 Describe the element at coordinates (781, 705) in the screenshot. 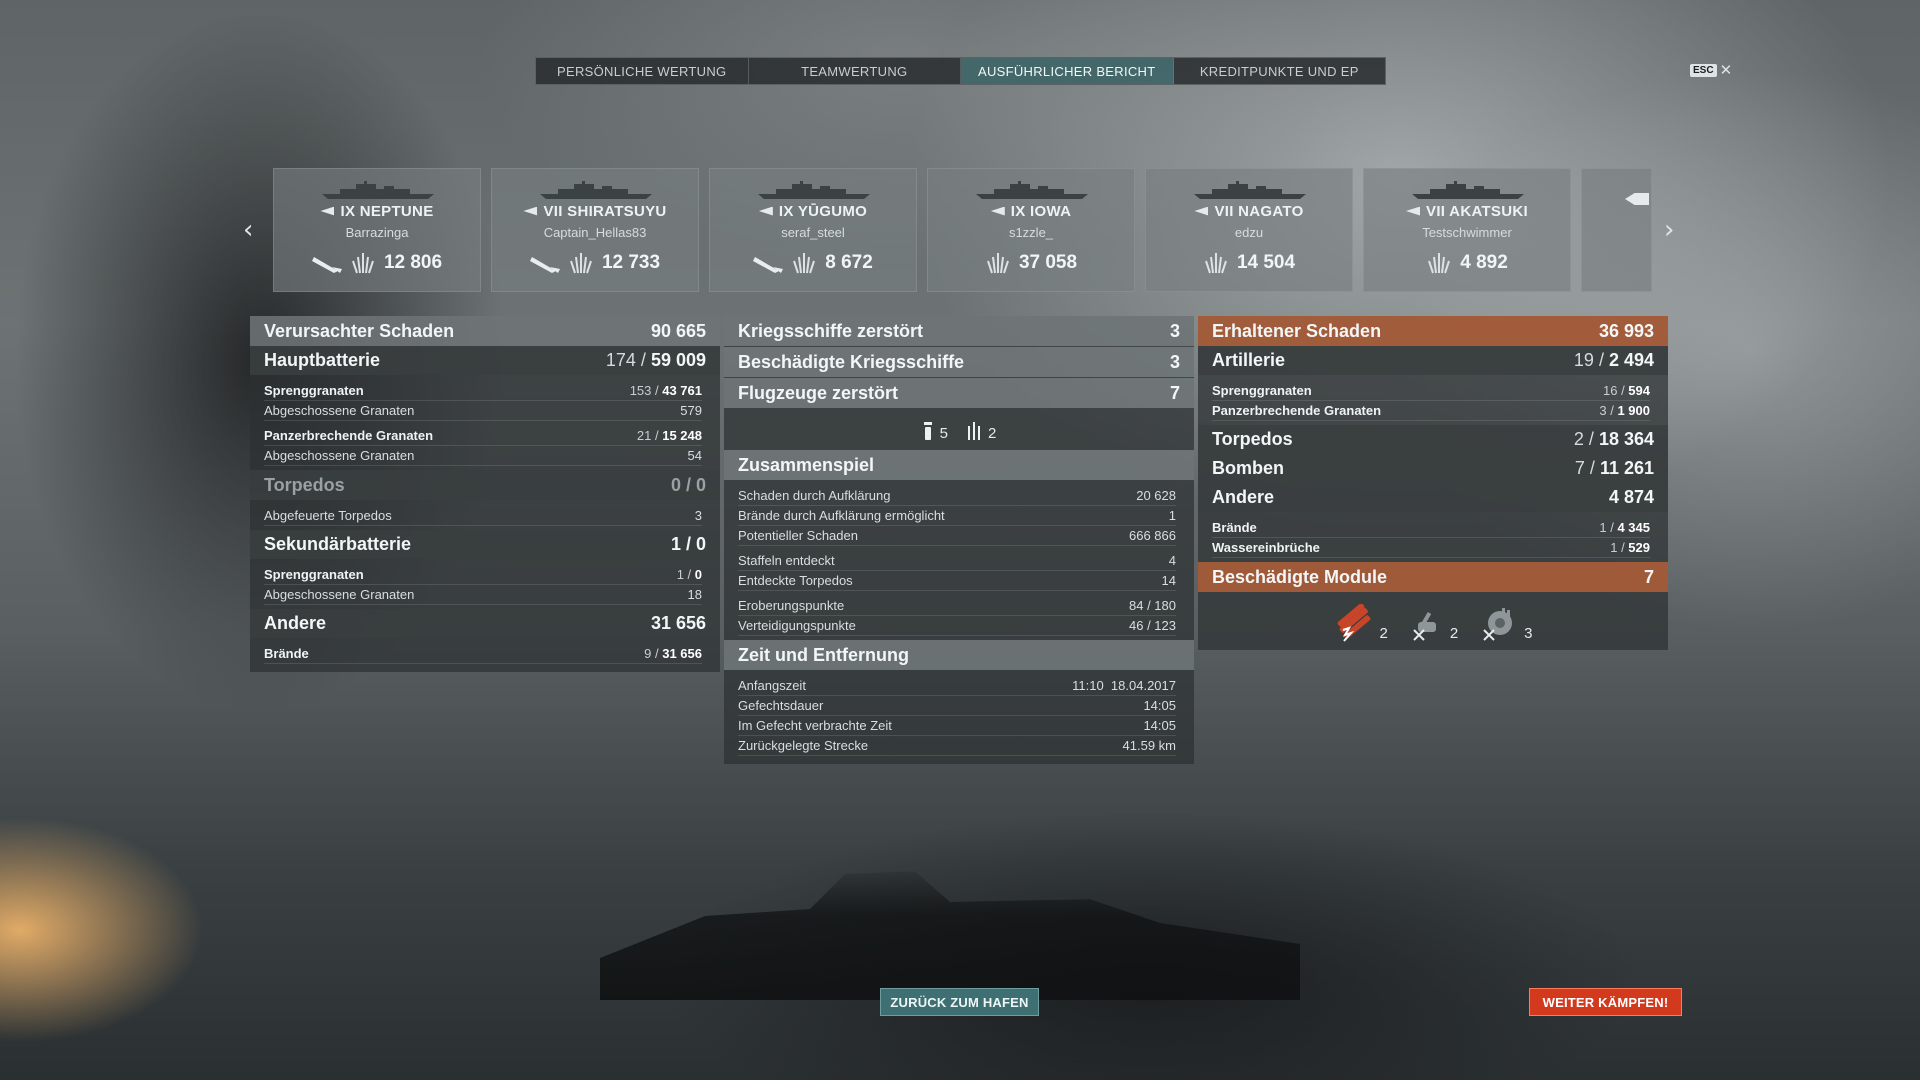

I see `battle-duration-label: Gefechtsdauer` at that location.